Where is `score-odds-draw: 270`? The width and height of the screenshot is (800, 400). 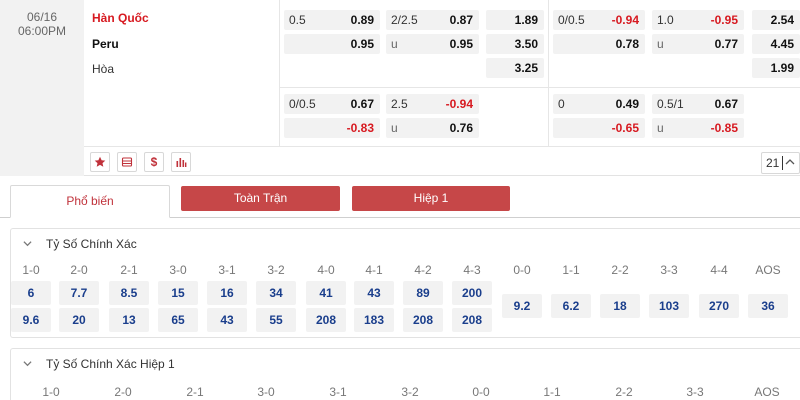
score-odds-draw: 270 is located at coordinates (719, 306).